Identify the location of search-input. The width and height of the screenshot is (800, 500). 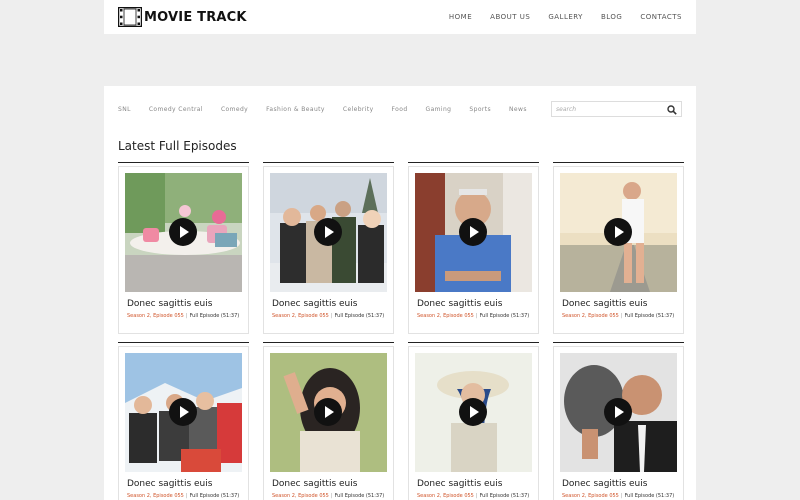
(611, 109).